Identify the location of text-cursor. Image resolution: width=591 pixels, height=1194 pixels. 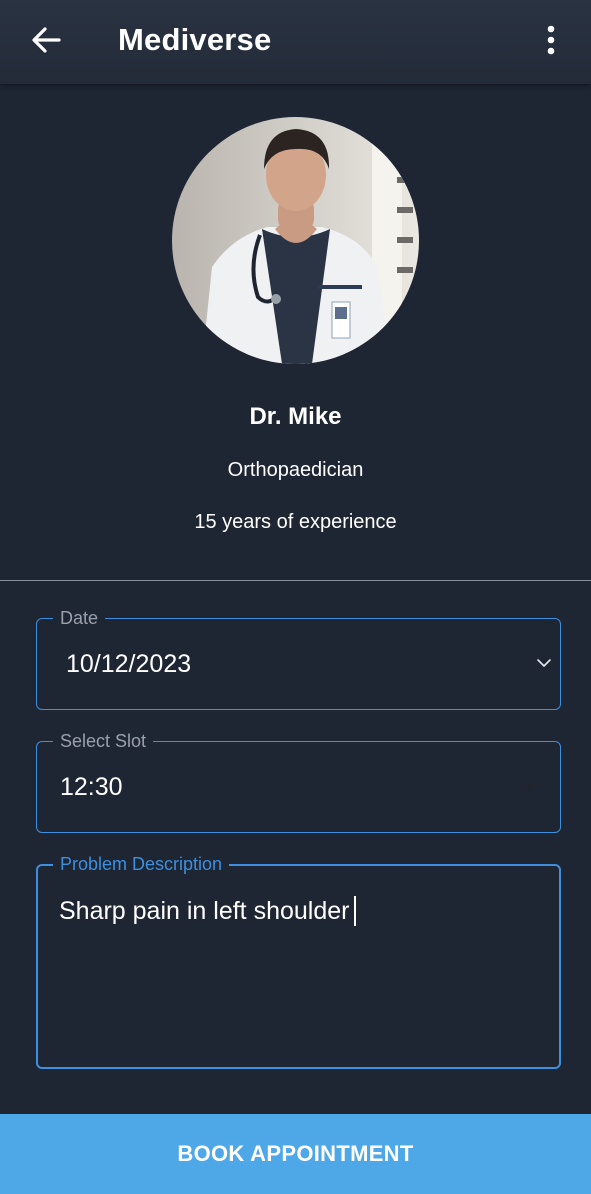
(355, 911).